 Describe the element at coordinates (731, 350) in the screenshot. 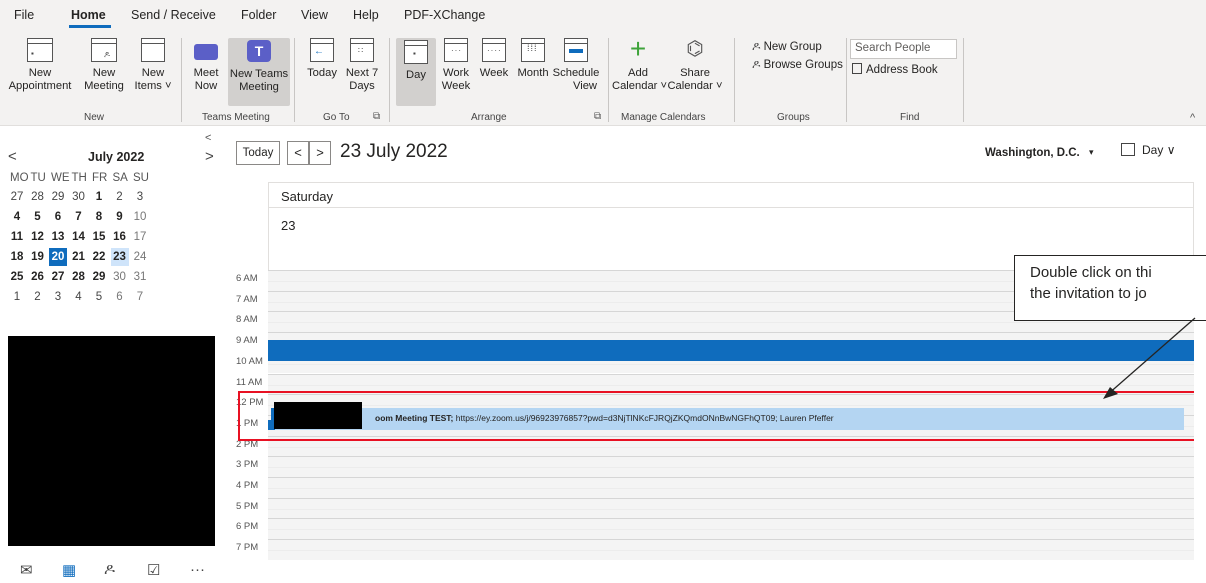

I see `calendar-event-bar` at that location.